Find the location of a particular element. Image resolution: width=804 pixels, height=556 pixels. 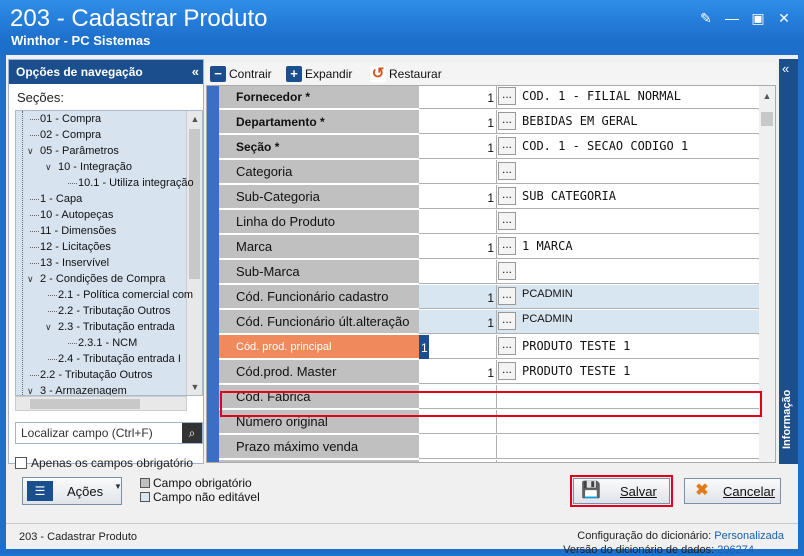

tree-item: 01 - Compra is located at coordinates (70, 119).